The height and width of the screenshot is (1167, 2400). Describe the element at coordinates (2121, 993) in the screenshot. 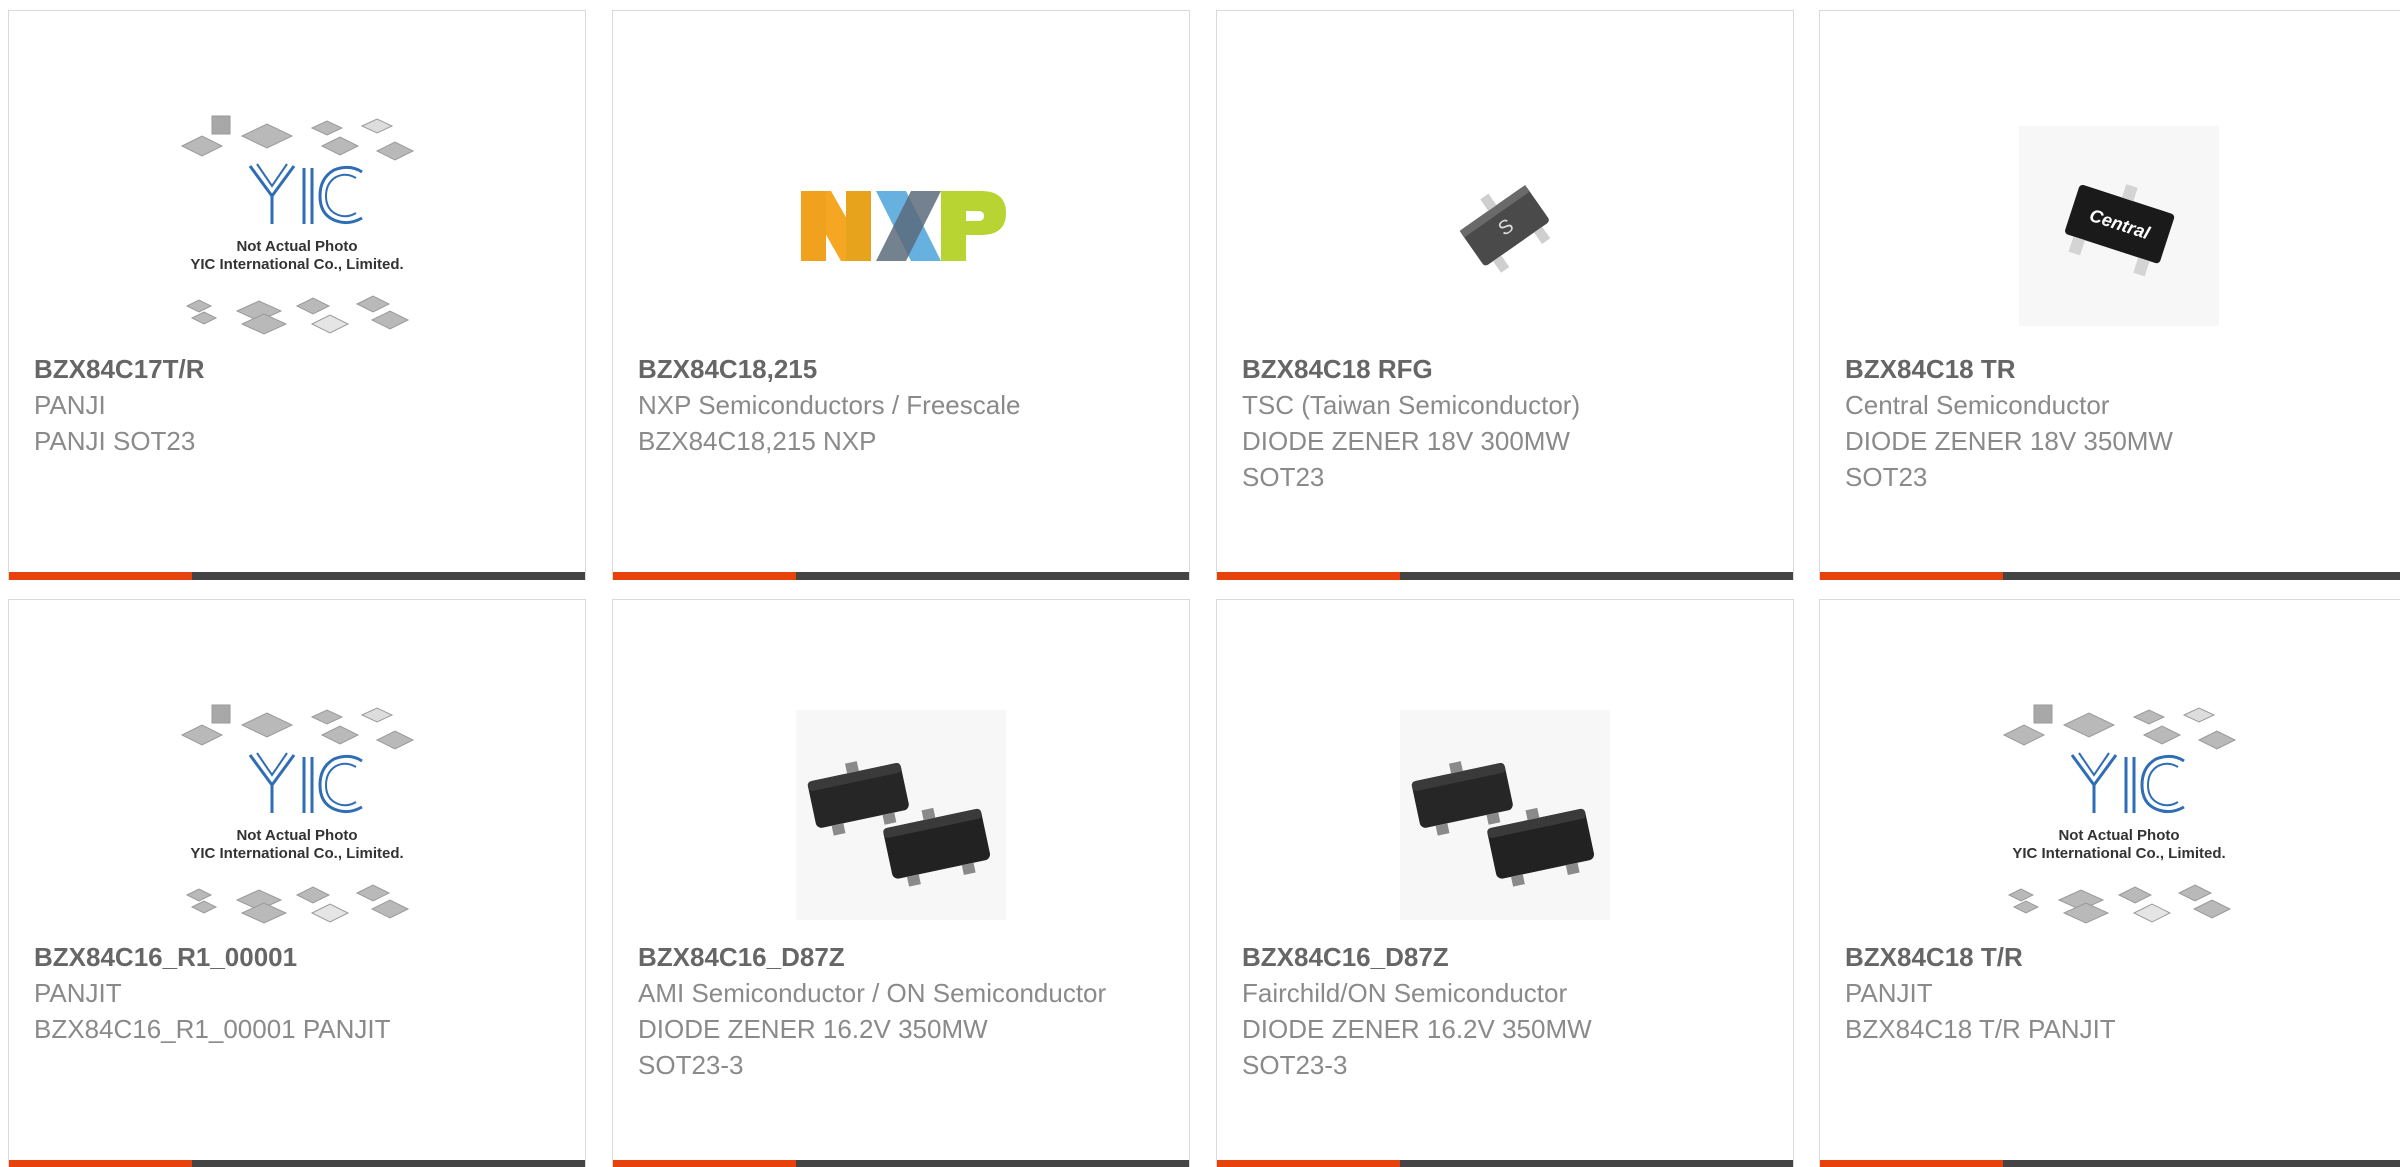

I see `product-info: BZX84C18 T/R PANJIT BZX84C18 T/R PANJIT` at that location.